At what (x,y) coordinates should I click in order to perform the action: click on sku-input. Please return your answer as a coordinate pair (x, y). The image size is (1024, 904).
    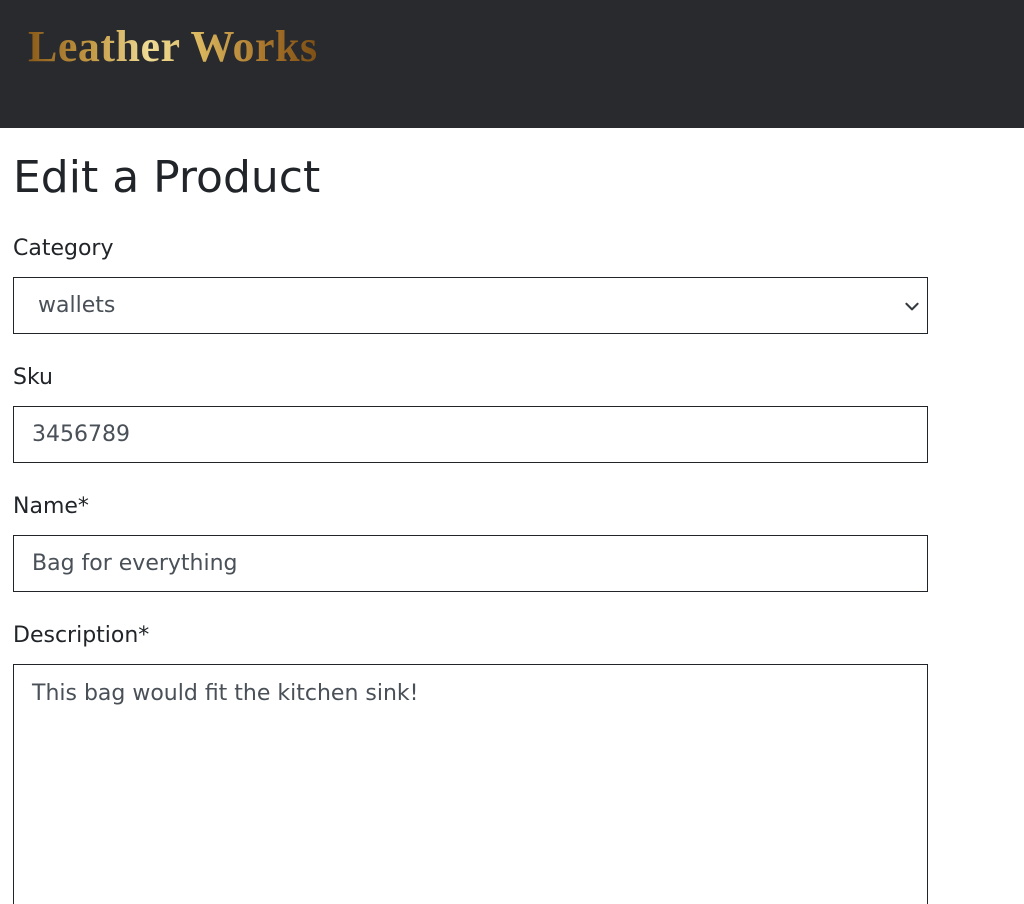
    Looking at the image, I should click on (470, 434).